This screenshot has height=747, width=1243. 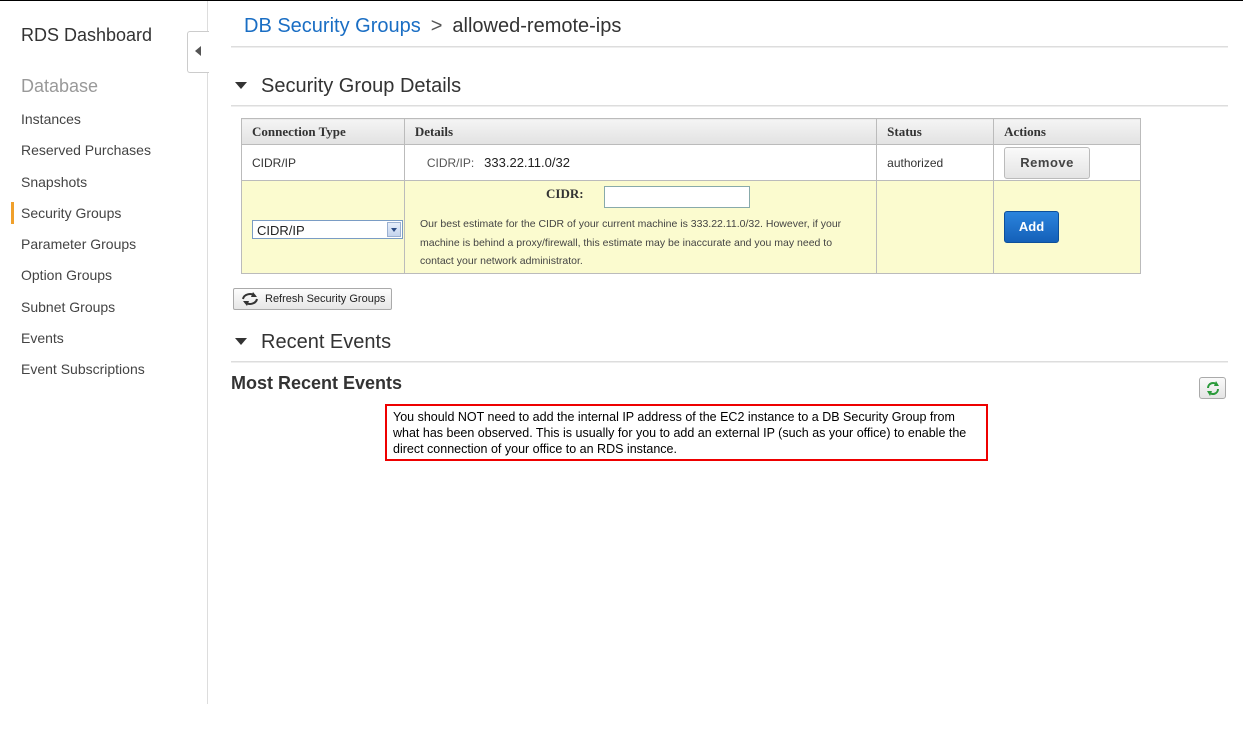 What do you see at coordinates (450, 163) in the screenshot?
I see `cidr-ip-label: CIDR/IP:` at bounding box center [450, 163].